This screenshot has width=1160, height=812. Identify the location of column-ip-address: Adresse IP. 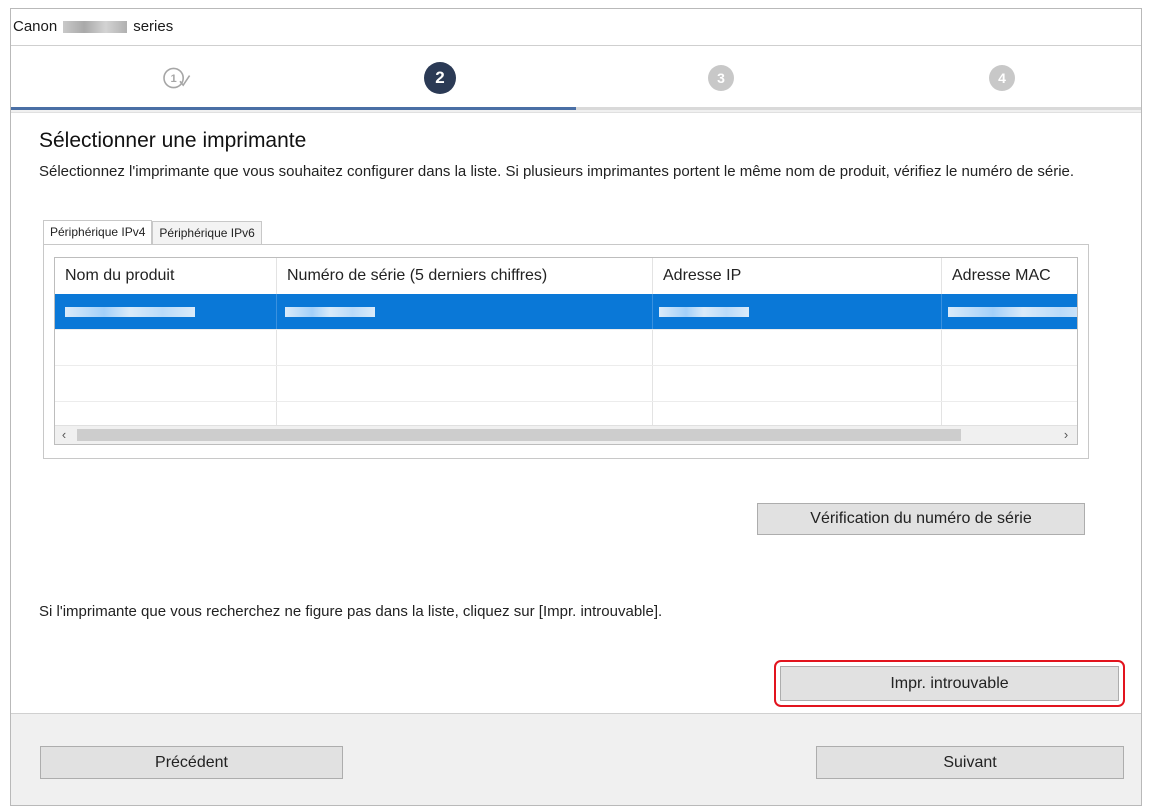
(797, 276).